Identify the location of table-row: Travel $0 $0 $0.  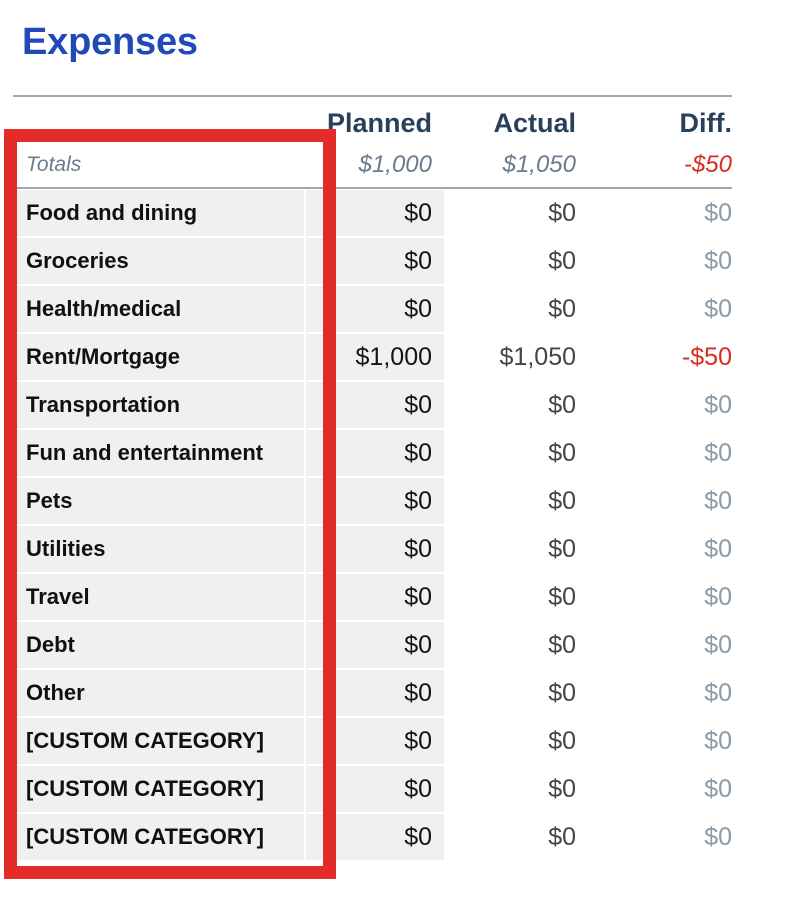
(372, 597).